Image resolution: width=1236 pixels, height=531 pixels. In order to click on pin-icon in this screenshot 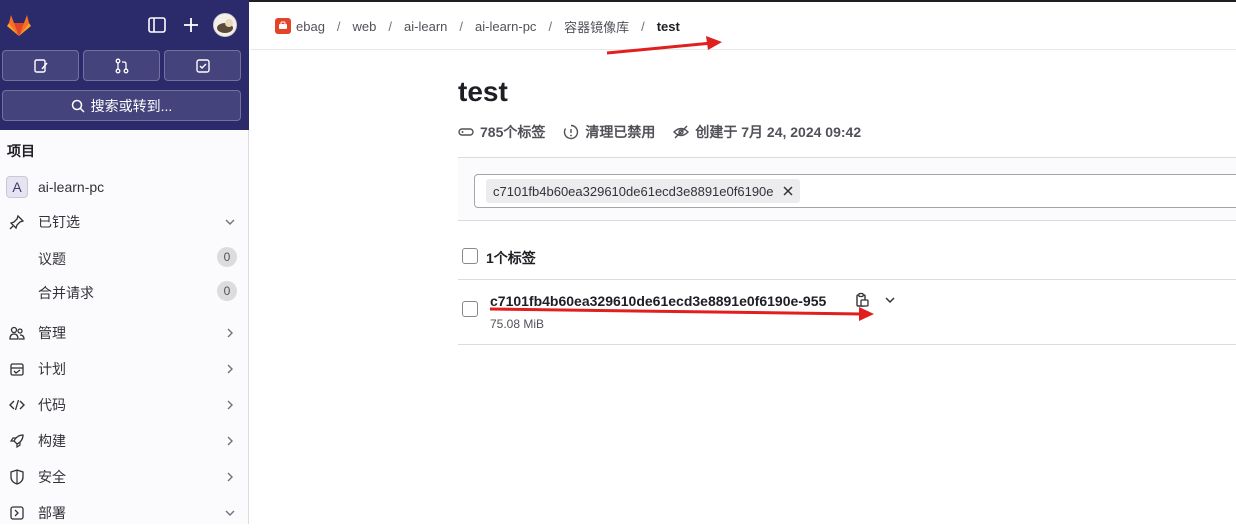, I will do `click(17, 222)`.